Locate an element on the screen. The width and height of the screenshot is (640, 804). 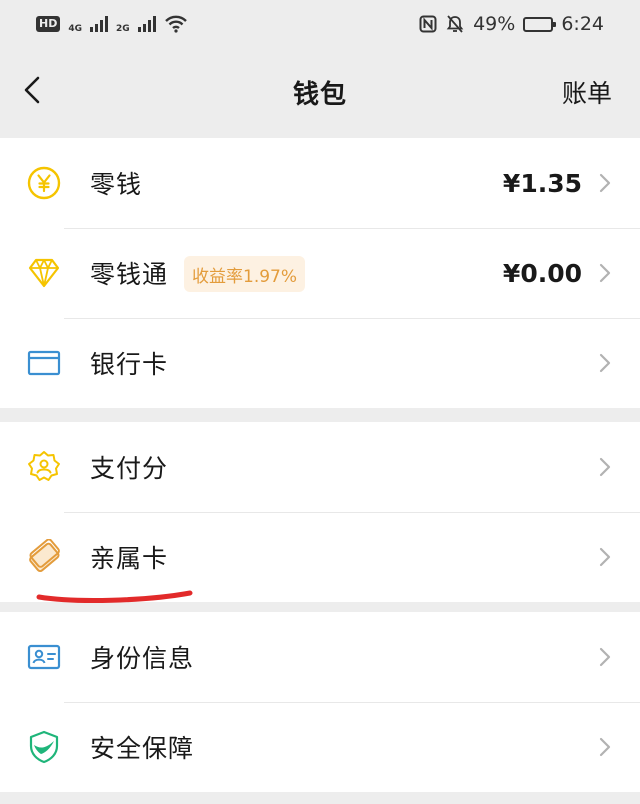
yuan-coin-icon is located at coordinates (44, 183).